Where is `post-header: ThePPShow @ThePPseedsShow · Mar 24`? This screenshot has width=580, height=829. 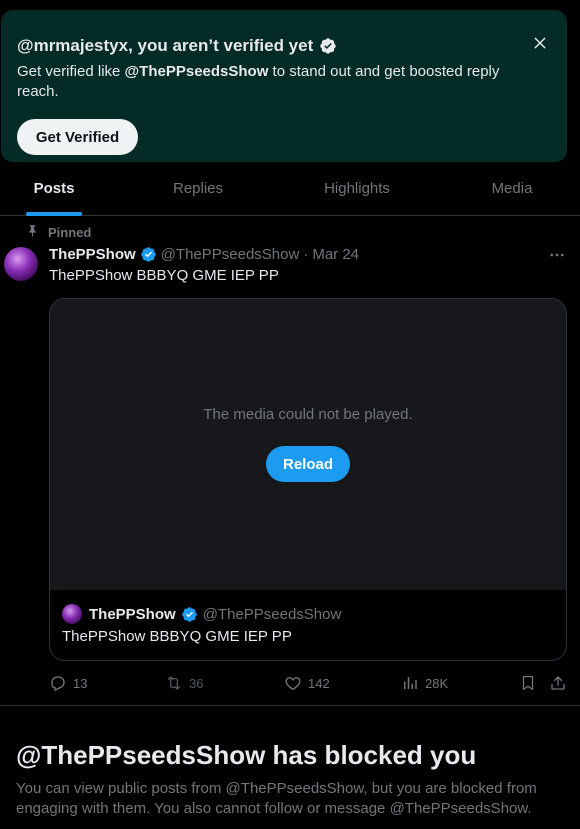 post-header: ThePPShow @ThePPseedsShow · Mar 24 is located at coordinates (204, 254).